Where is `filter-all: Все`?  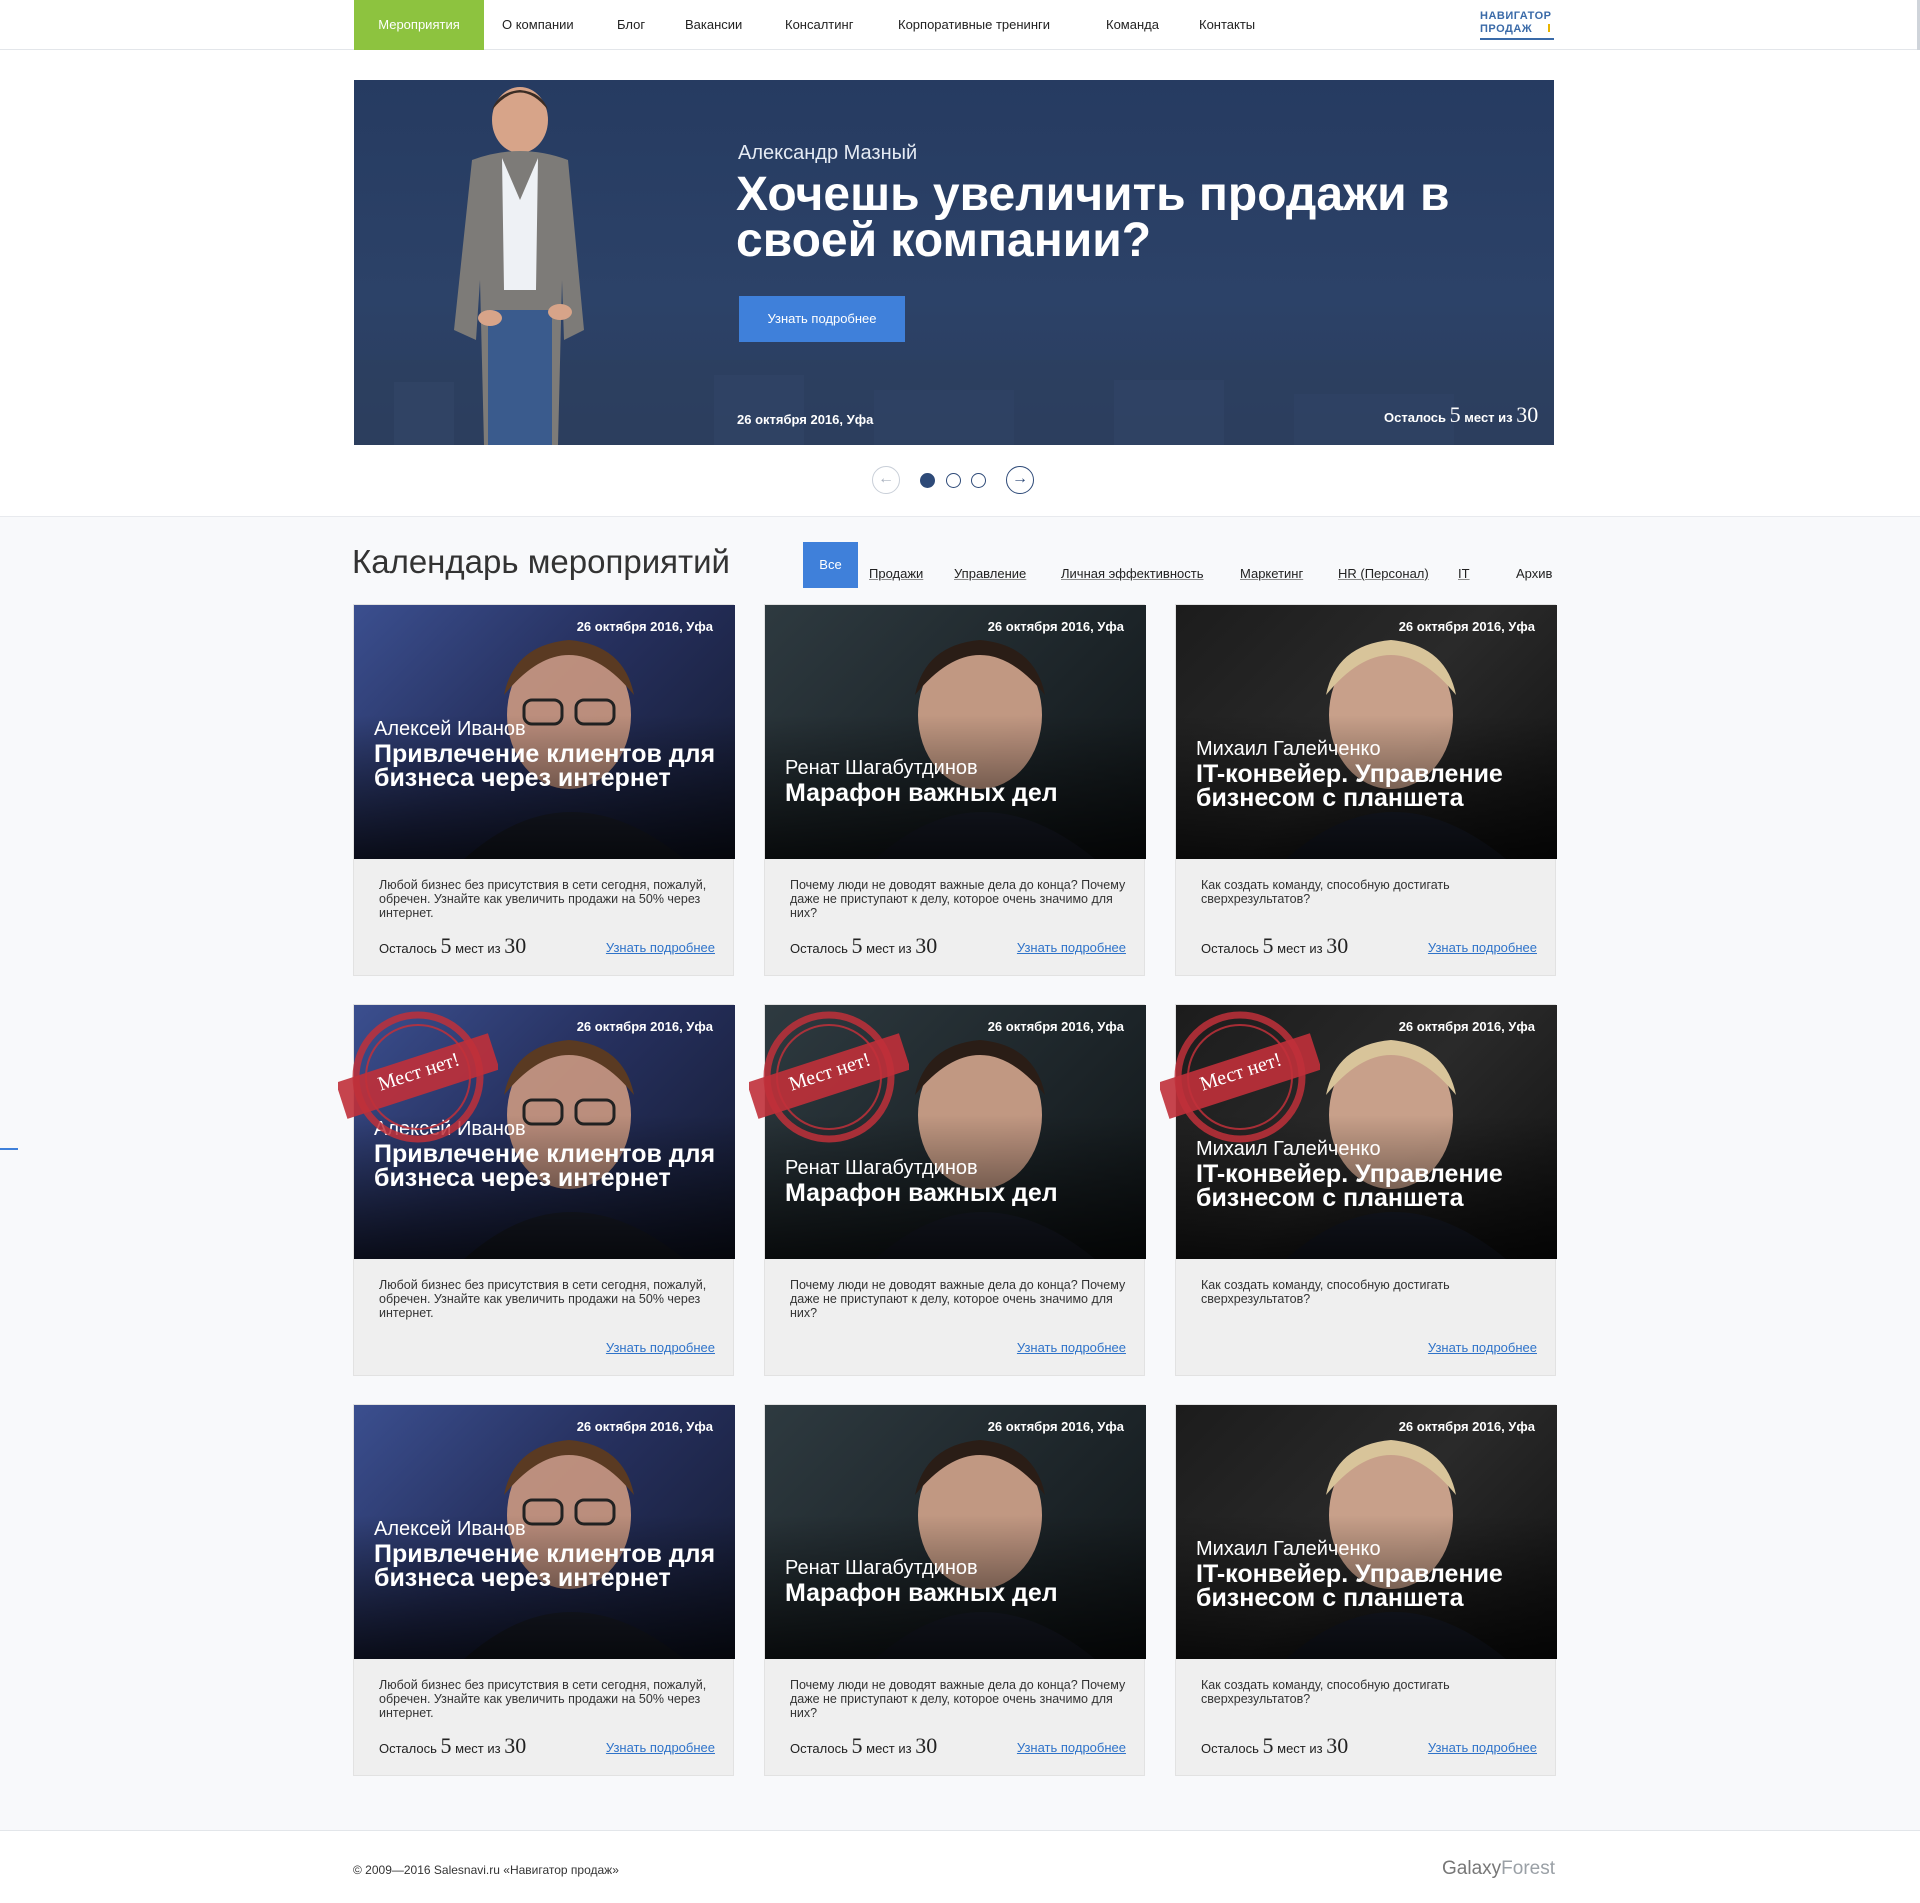 filter-all: Все is located at coordinates (830, 565).